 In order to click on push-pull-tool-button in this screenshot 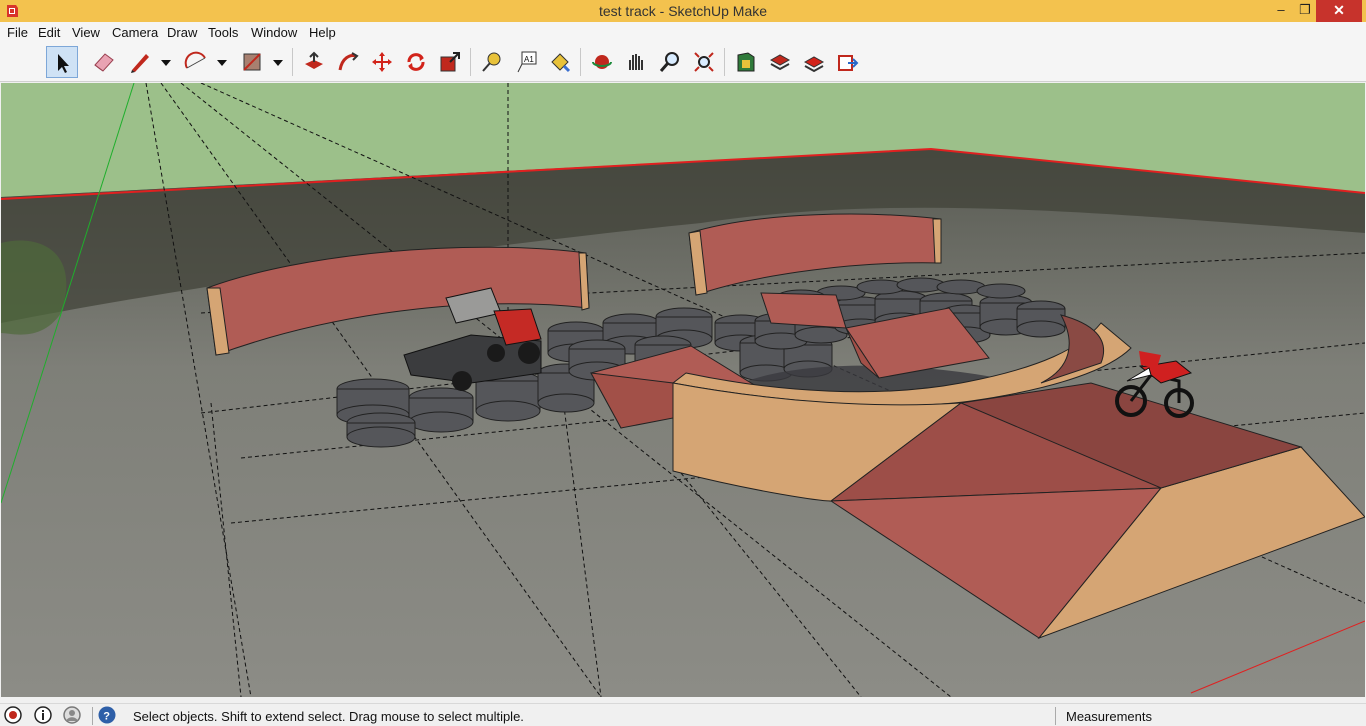, I will do `click(314, 62)`.